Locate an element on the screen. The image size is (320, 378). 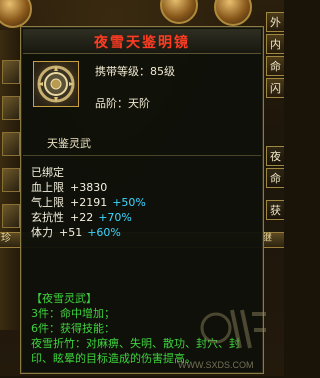
stat-value: +2191 is located at coordinates (89, 202).